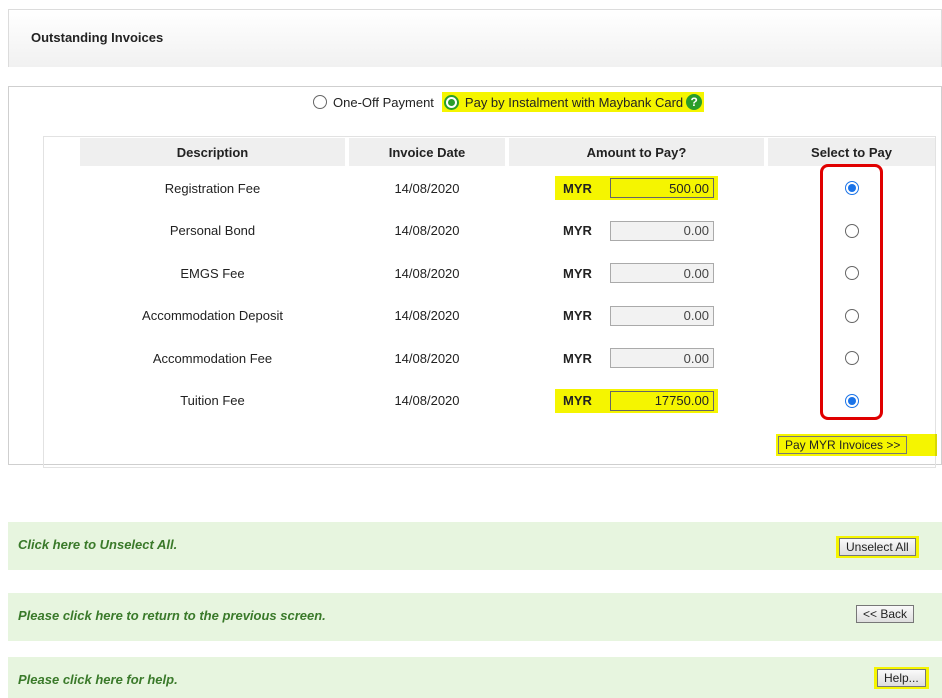 This screenshot has height=698, width=942. Describe the element at coordinates (851, 152) in the screenshot. I see `column-header-select: Select to Pay` at that location.